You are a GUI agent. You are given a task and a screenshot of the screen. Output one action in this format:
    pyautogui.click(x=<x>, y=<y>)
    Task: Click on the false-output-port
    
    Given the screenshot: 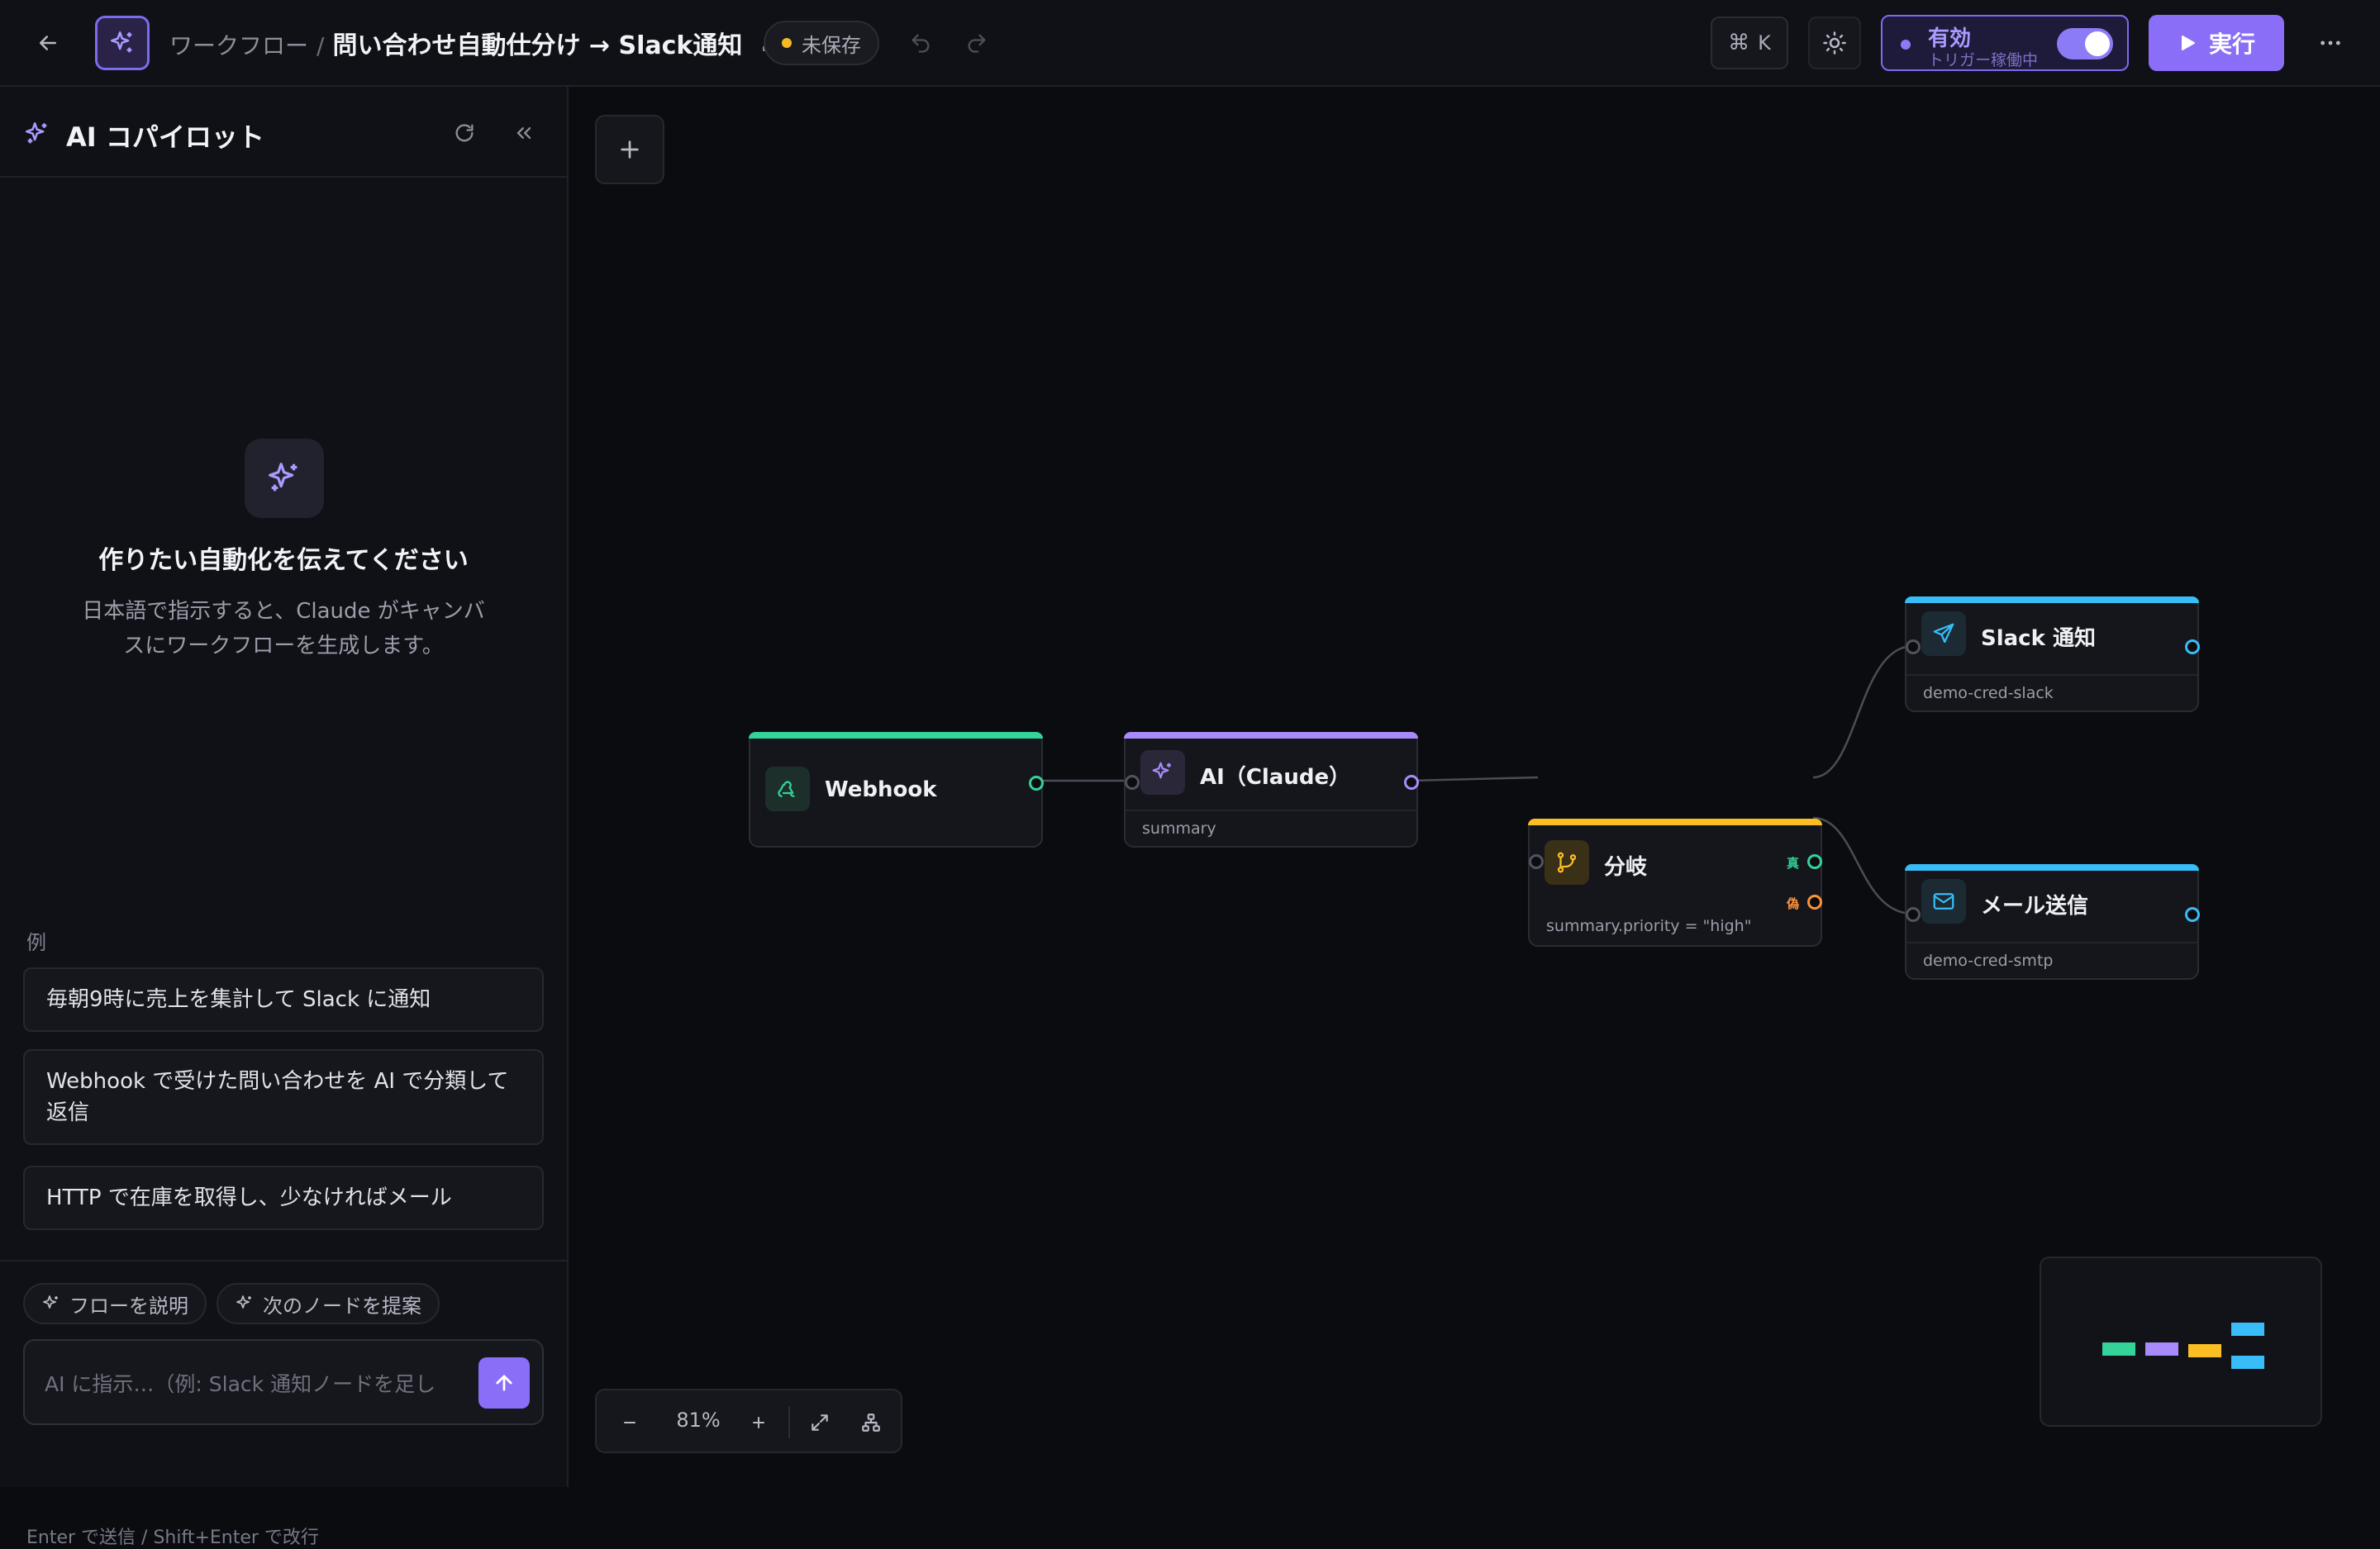 What is the action you would take?
    pyautogui.click(x=1814, y=903)
    